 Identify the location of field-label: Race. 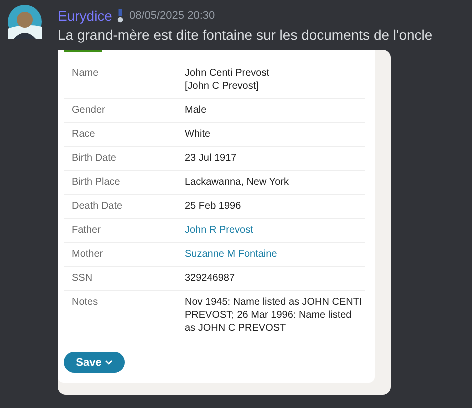
(84, 134).